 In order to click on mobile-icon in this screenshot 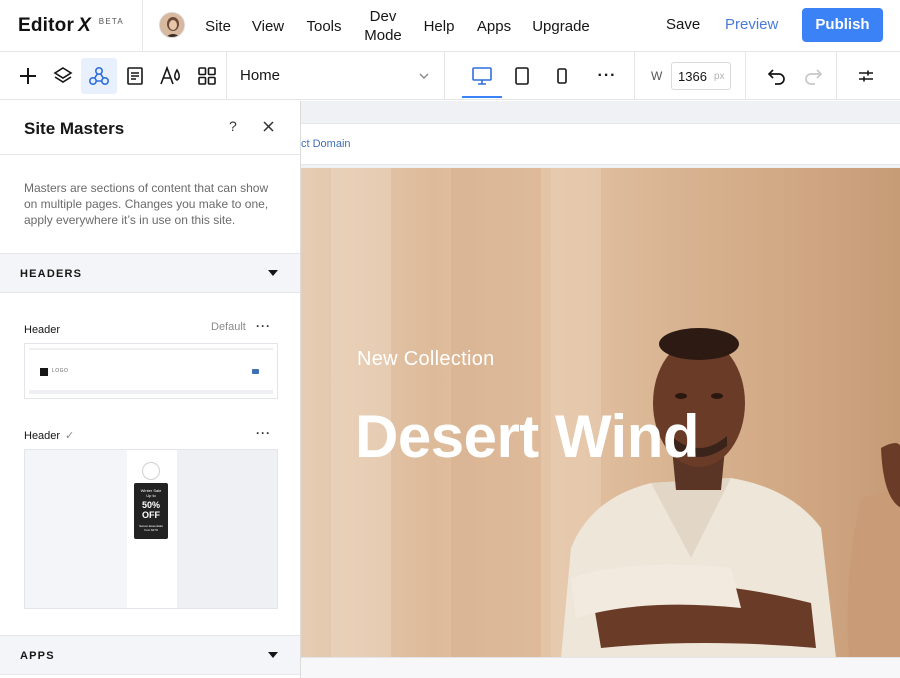, I will do `click(562, 76)`.